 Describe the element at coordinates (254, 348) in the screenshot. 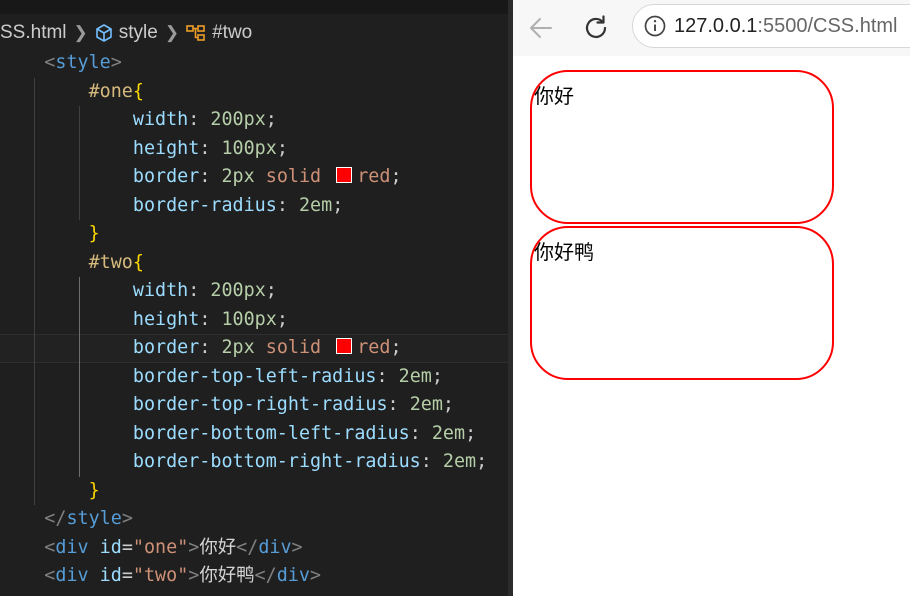

I see `code-line-current: border: 2px solid red;` at that location.